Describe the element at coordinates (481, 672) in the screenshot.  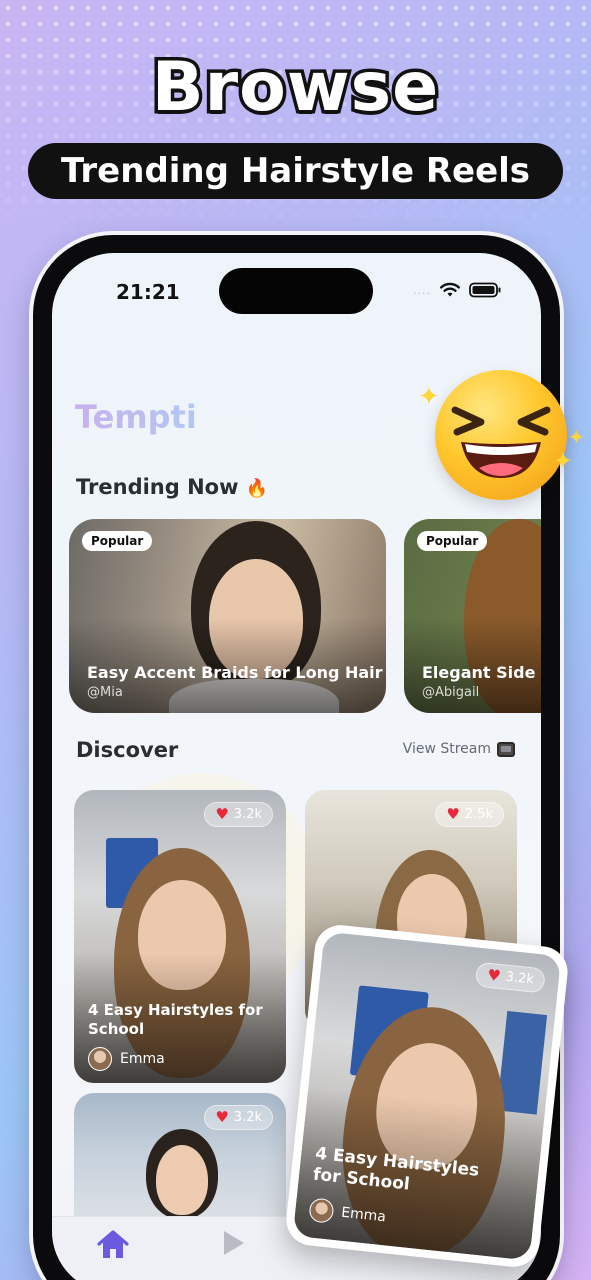
I see `trending-card-title: Elegant Side B` at that location.